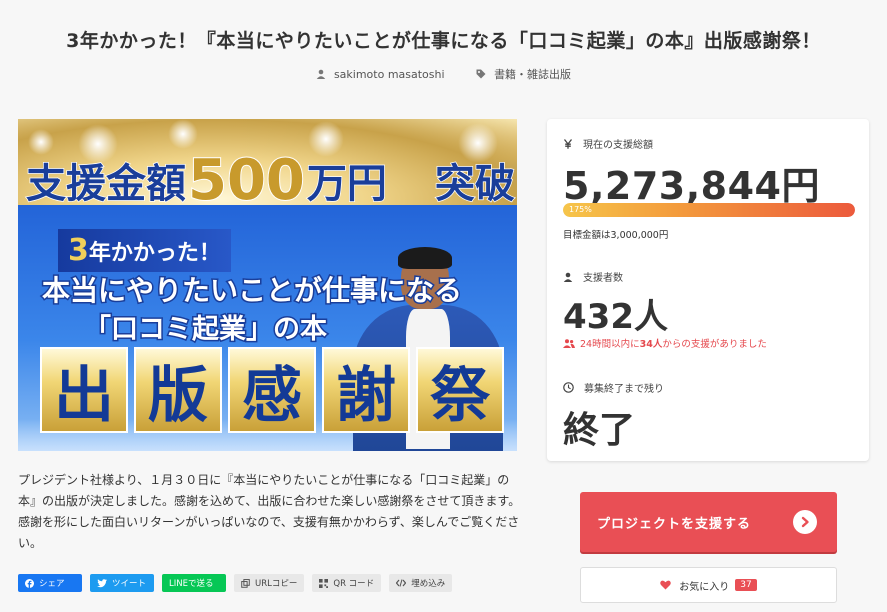 The image size is (887, 612). I want to click on chevron-right-icon, so click(805, 522).